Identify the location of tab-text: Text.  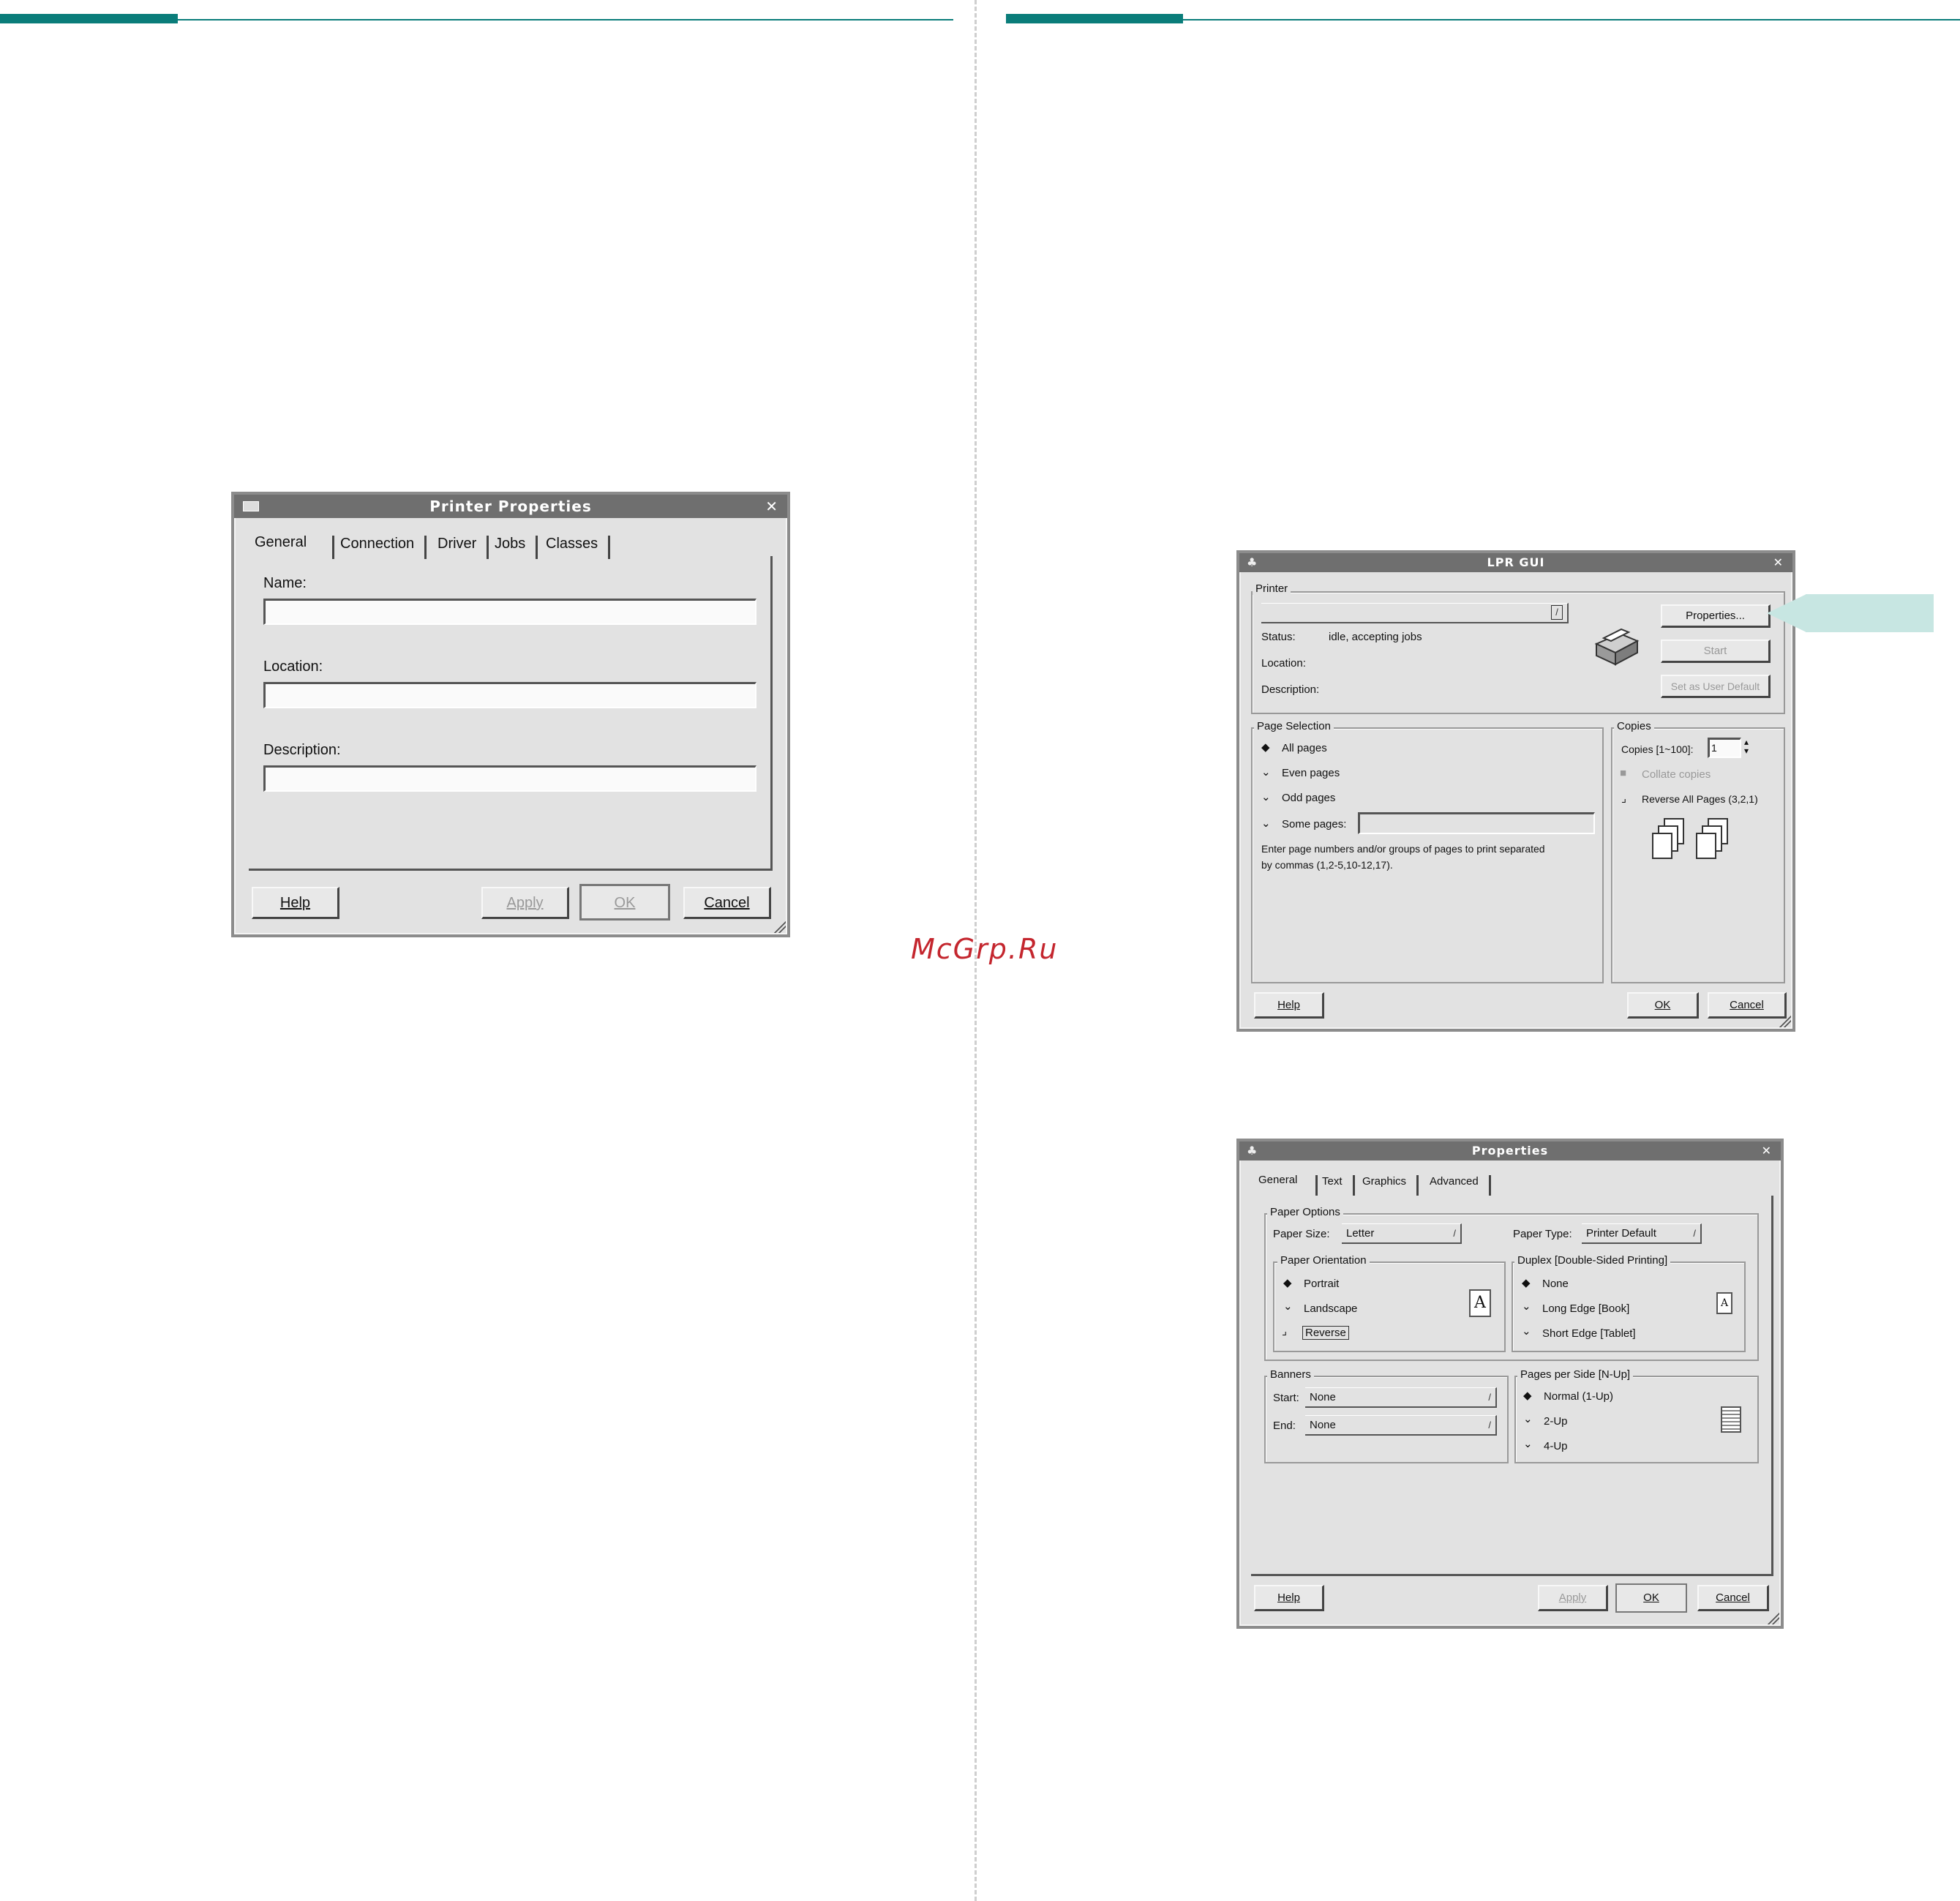
(1335, 1185).